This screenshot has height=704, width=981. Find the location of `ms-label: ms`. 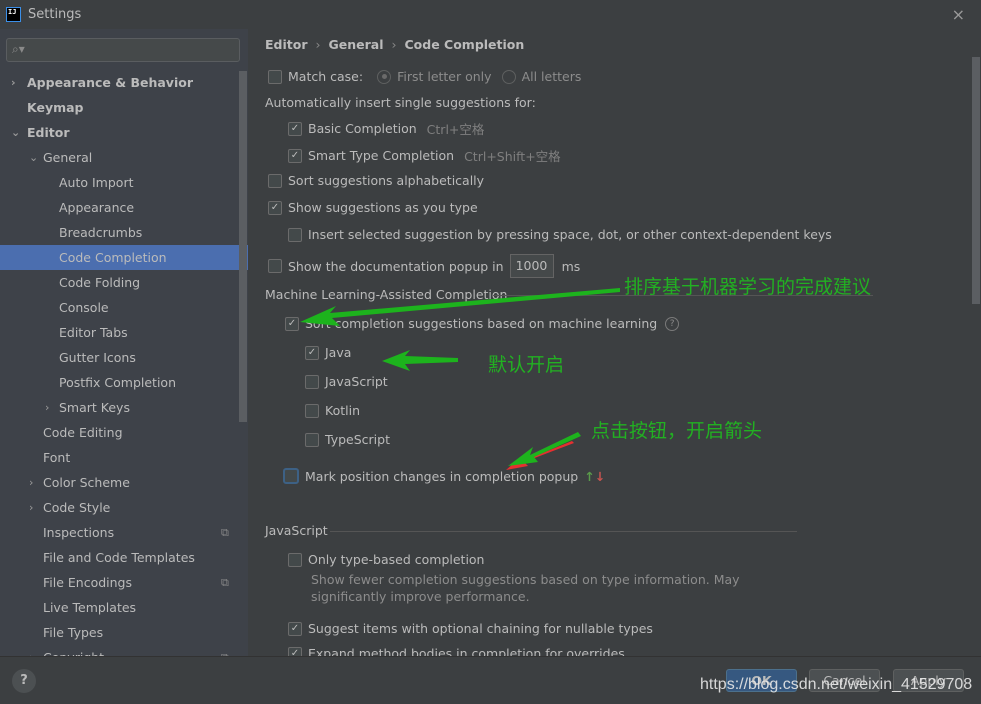

ms-label: ms is located at coordinates (571, 266).